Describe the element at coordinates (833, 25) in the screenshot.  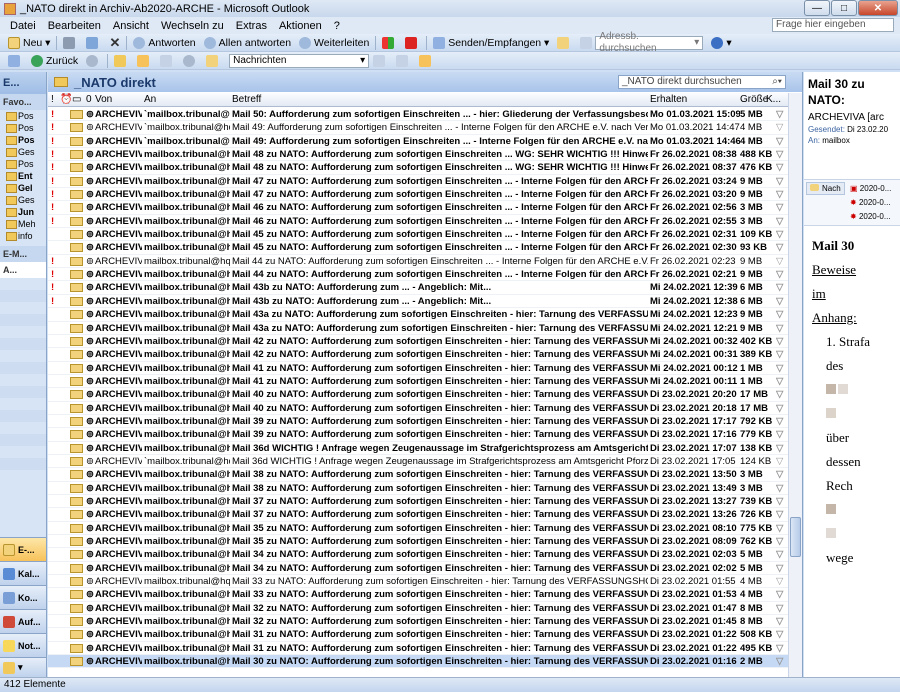
I see `help-search-input: Frage hier eingeben` at that location.